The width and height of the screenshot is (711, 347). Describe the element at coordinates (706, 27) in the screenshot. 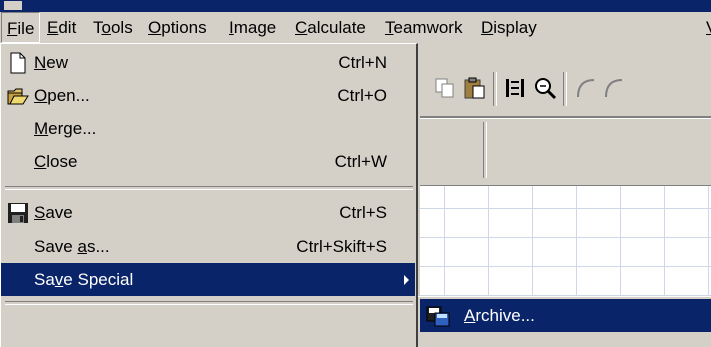

I see `menu-view-partial: V` at that location.